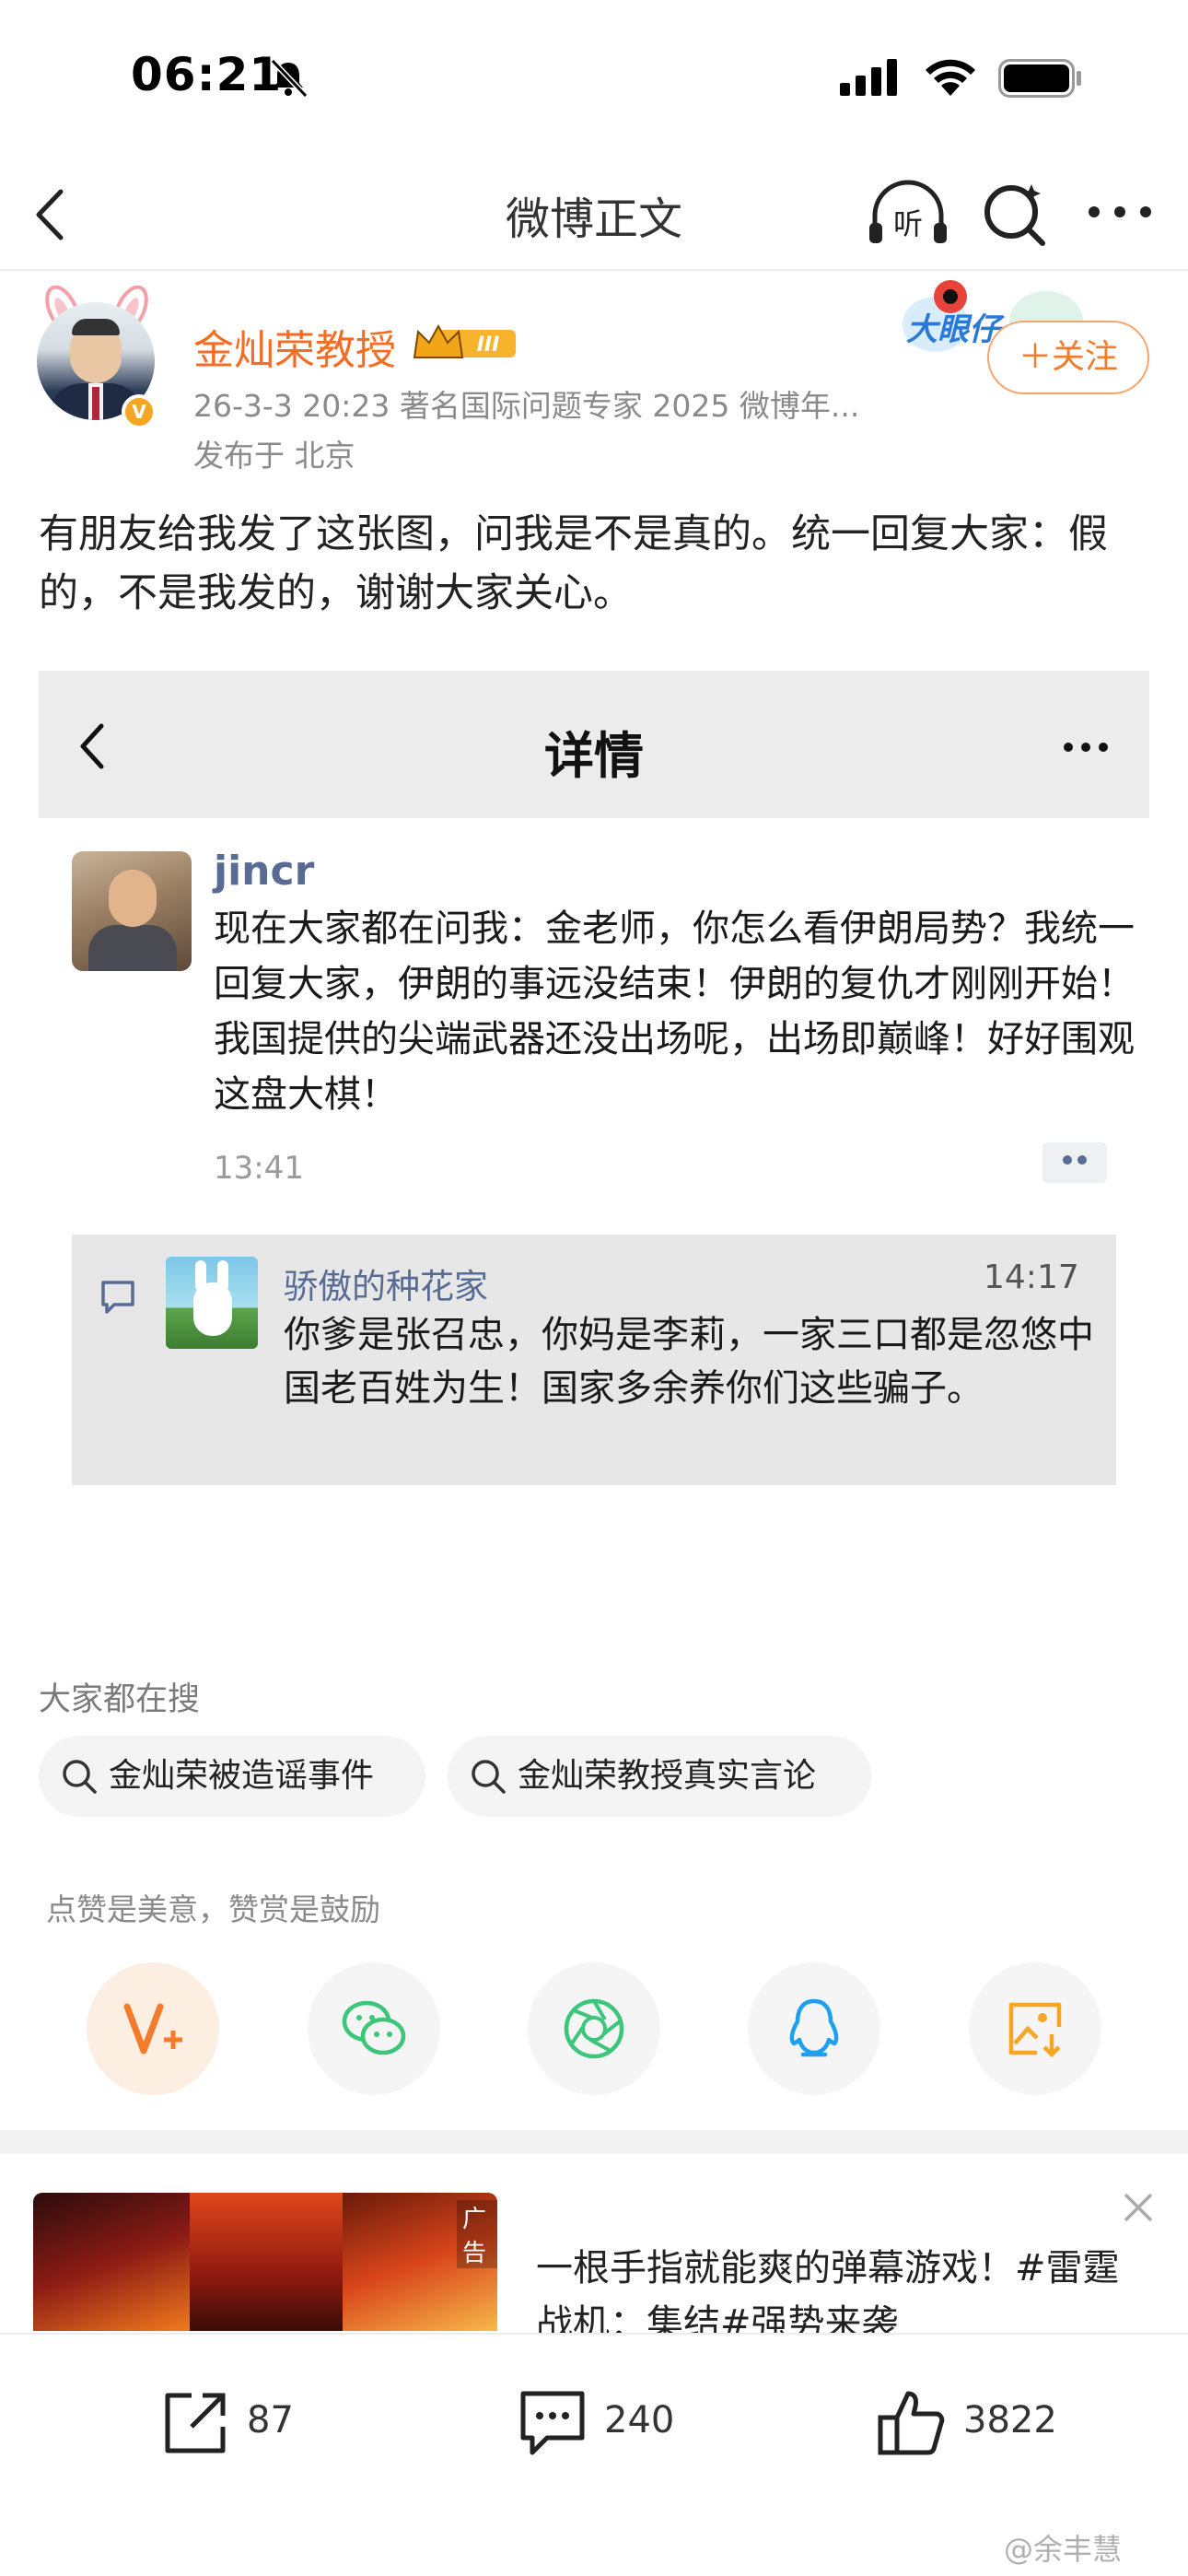 Image resolution: width=1188 pixels, height=2576 pixels. I want to click on bottom-action-bar: 87 240 3822 @余丰慧, so click(594, 2454).